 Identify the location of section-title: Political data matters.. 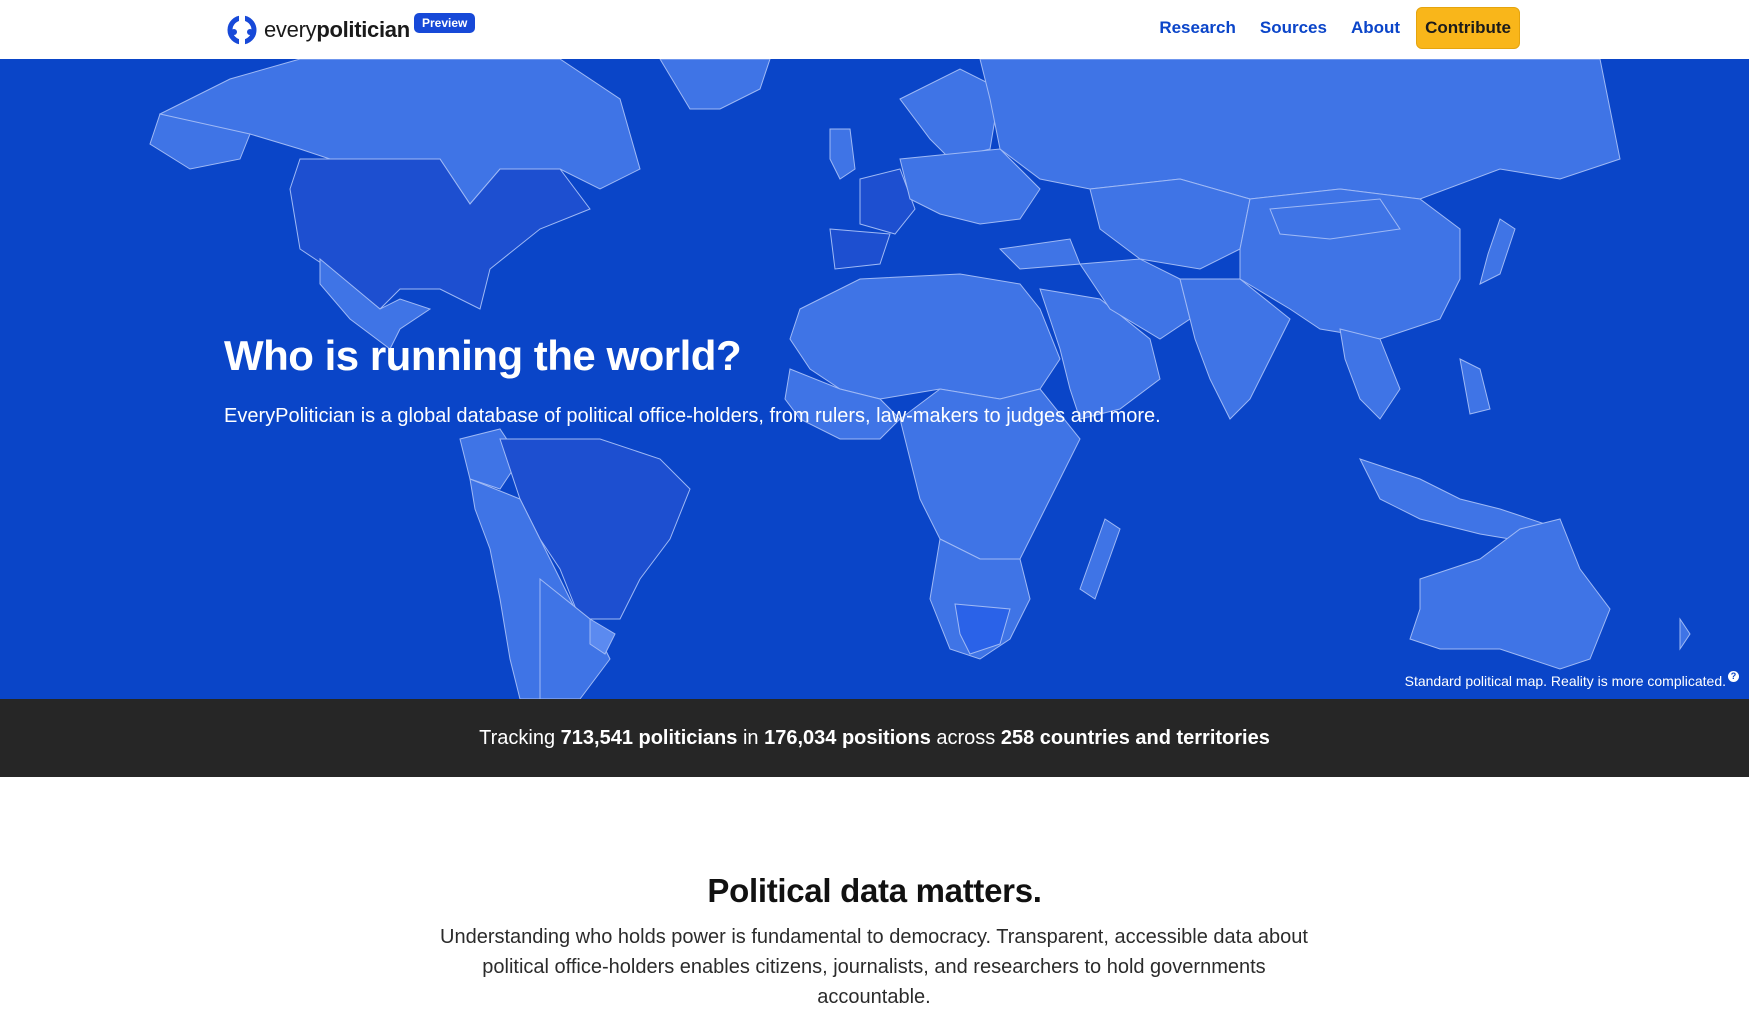
(874, 890).